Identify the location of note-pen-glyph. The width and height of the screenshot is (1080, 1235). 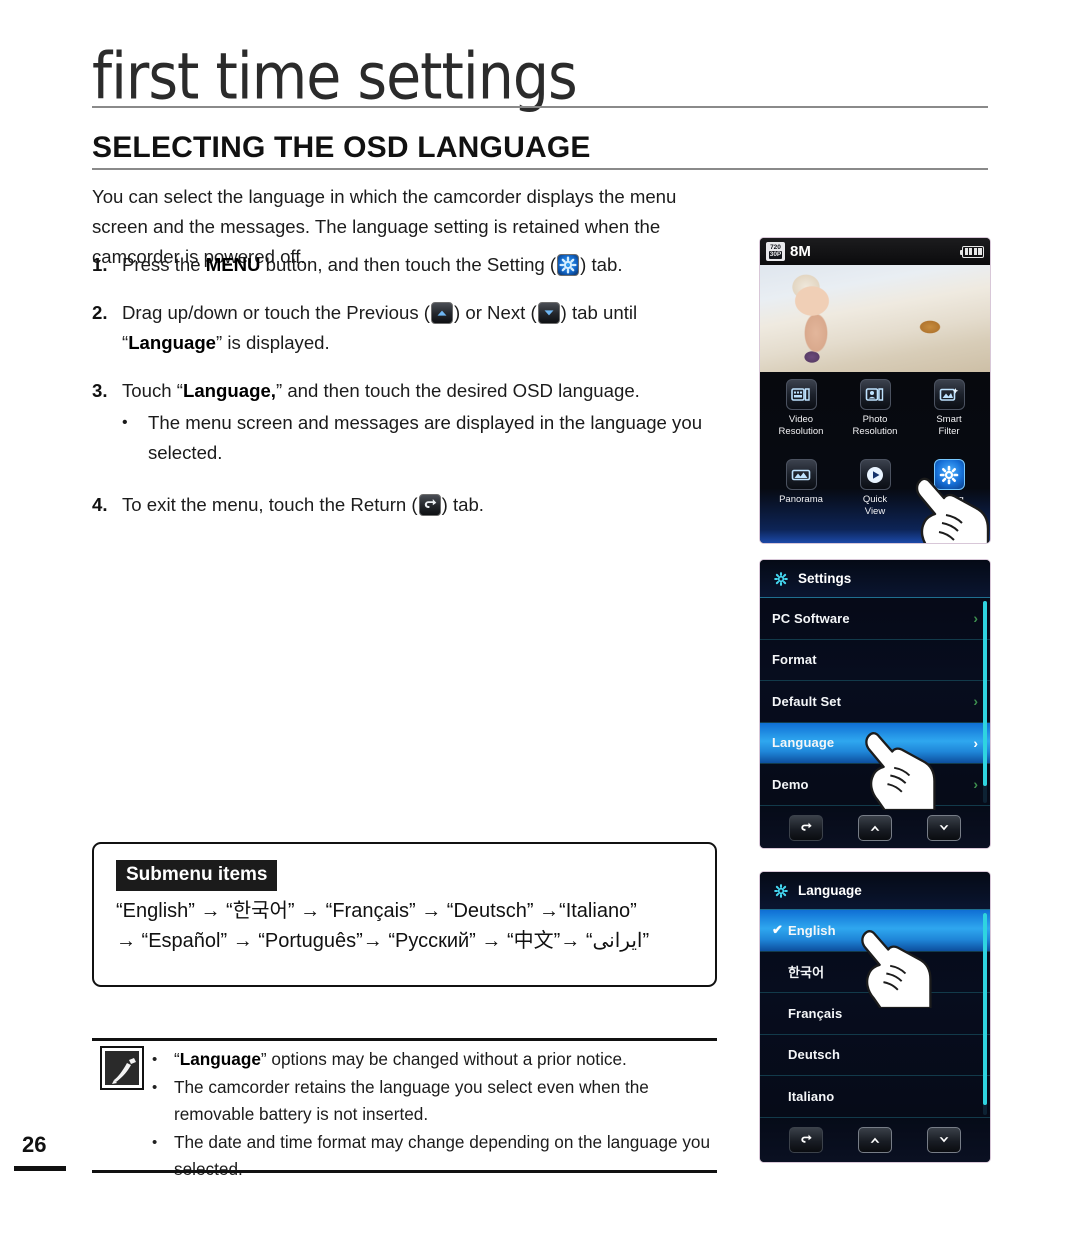
(122, 1068).